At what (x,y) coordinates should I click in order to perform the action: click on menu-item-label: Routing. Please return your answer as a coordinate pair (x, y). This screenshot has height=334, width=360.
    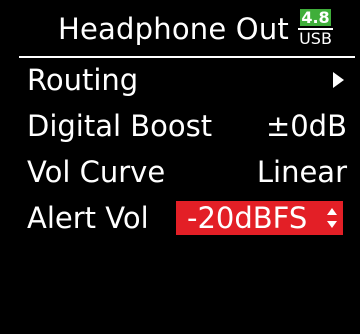
    Looking at the image, I should click on (83, 80).